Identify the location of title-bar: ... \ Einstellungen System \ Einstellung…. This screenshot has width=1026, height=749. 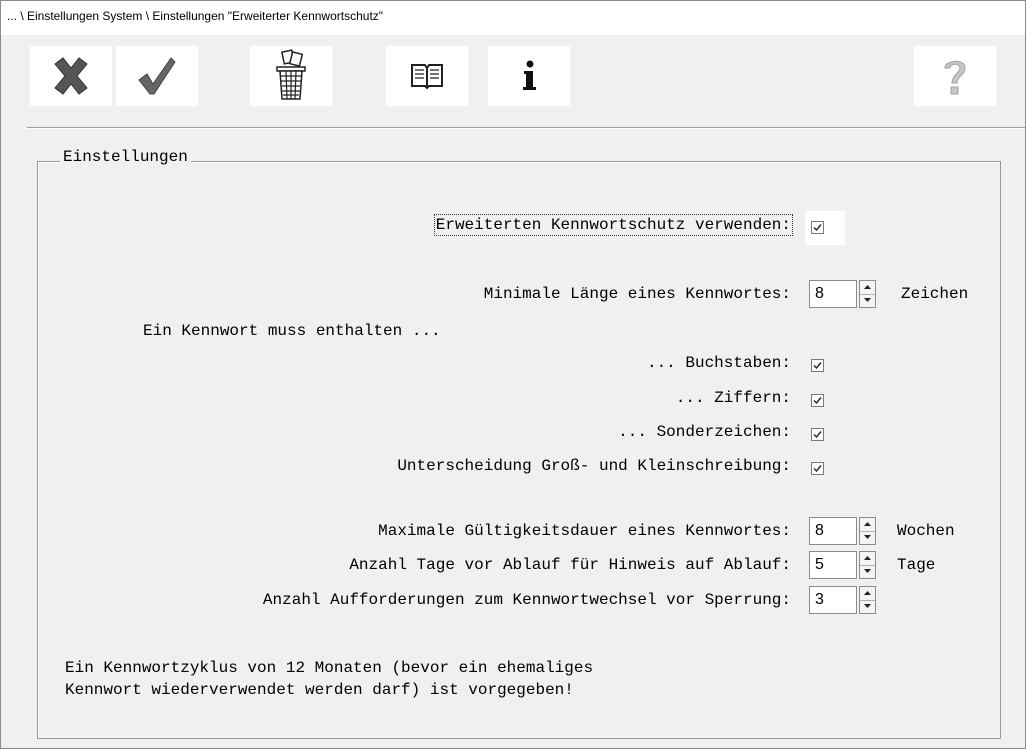
(513, 18).